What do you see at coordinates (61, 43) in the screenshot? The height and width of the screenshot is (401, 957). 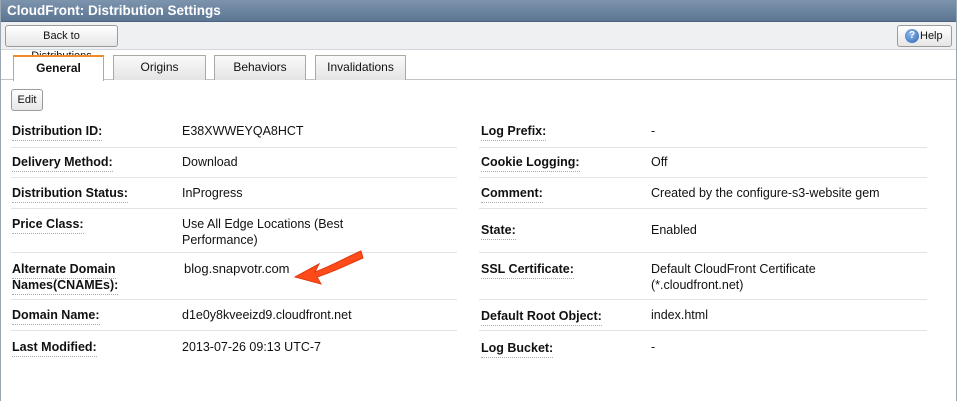 I see `back-to-distributions-button: Back to Distributions` at bounding box center [61, 43].